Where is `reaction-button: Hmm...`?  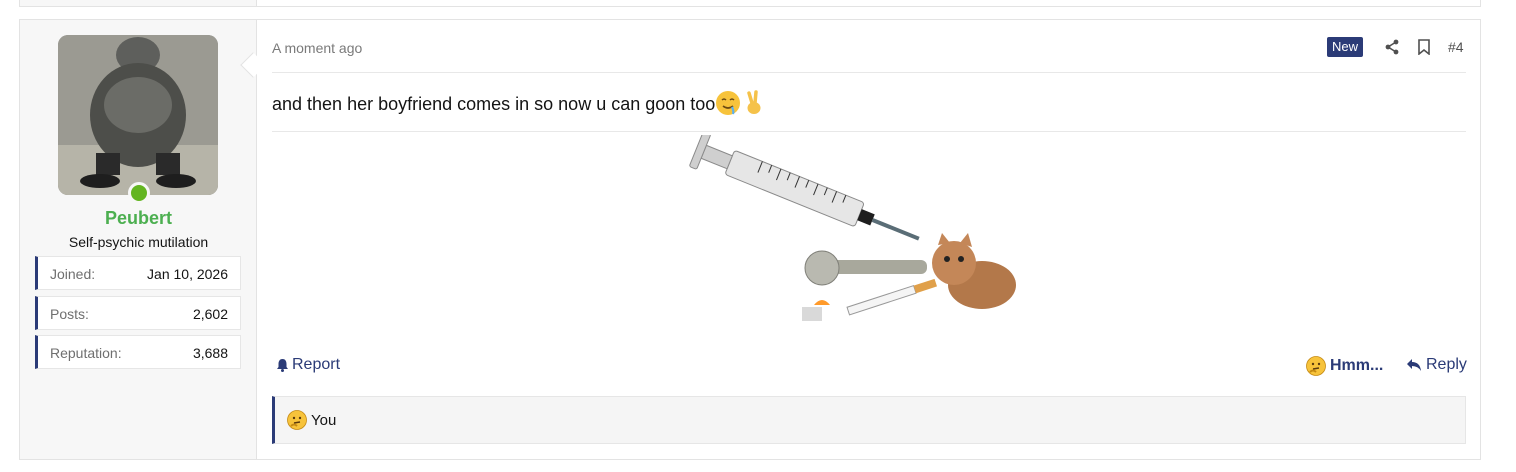
reaction-button: Hmm... is located at coordinates (1344, 366).